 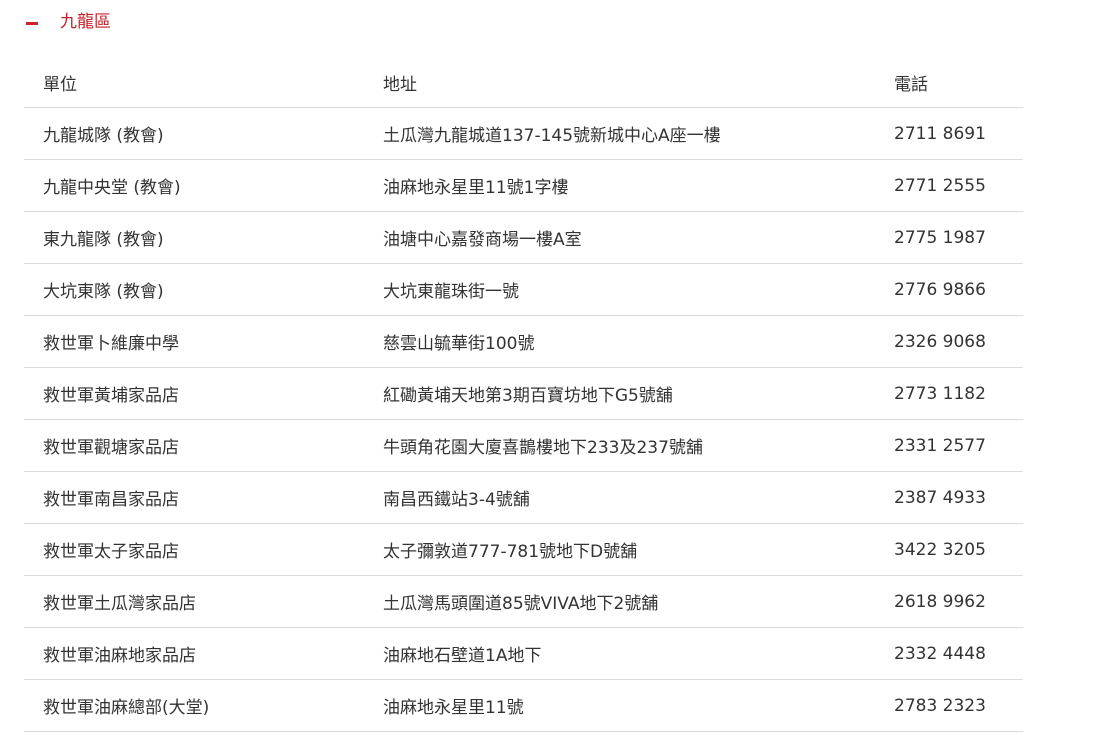 I want to click on address-cell: 牛頭角花園大廈喜鵲樓地下233及237號舖, so click(x=638, y=445).